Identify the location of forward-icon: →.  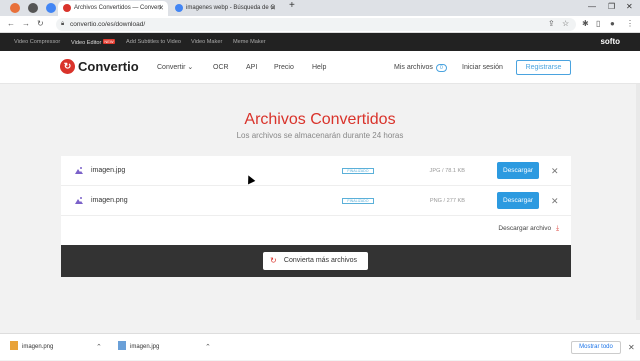
(26, 23).